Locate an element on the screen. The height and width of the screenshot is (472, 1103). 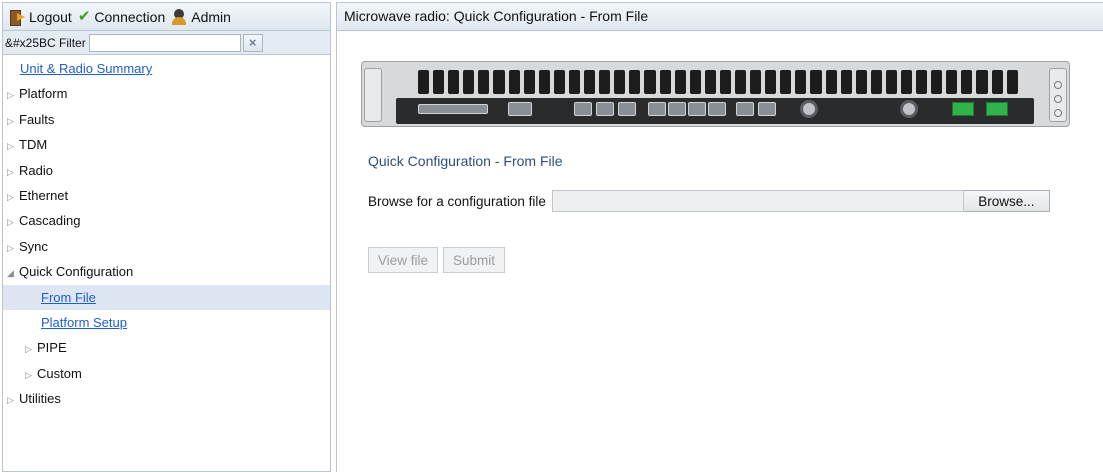
tree-item-label: TDM is located at coordinates (33, 145).